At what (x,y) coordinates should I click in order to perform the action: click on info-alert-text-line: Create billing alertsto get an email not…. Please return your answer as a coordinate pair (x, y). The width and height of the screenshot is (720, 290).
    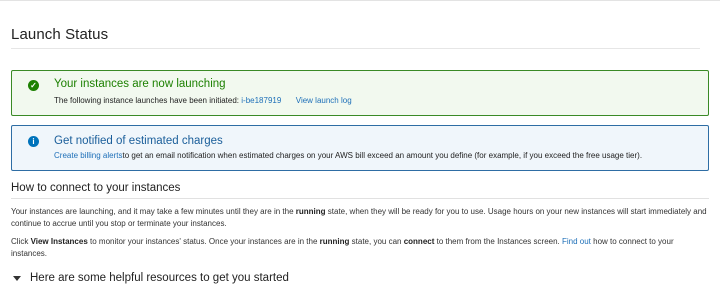
    Looking at the image, I should click on (348, 155).